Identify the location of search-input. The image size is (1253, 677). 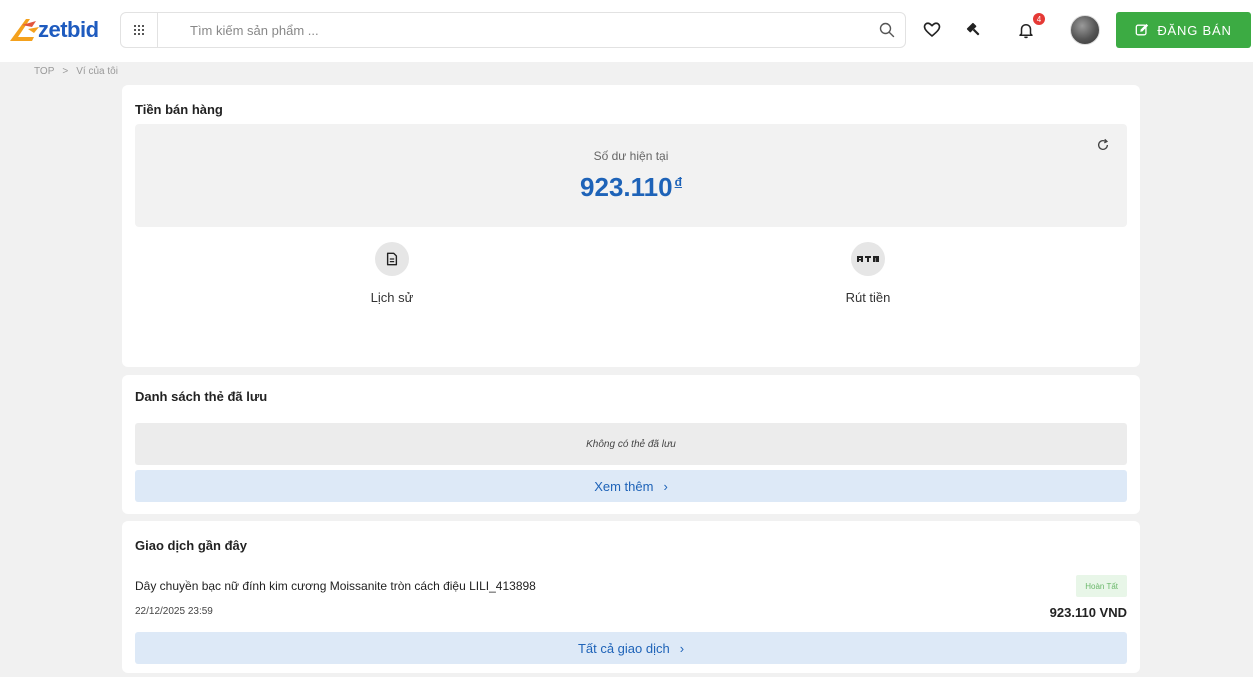
(513, 30).